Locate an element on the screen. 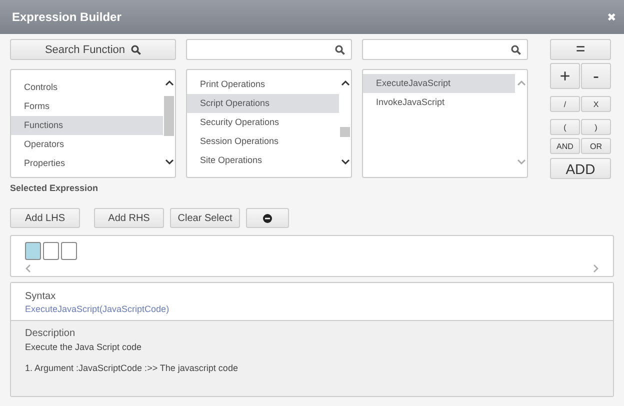  list-item: InvokeJavaScript is located at coordinates (439, 102).